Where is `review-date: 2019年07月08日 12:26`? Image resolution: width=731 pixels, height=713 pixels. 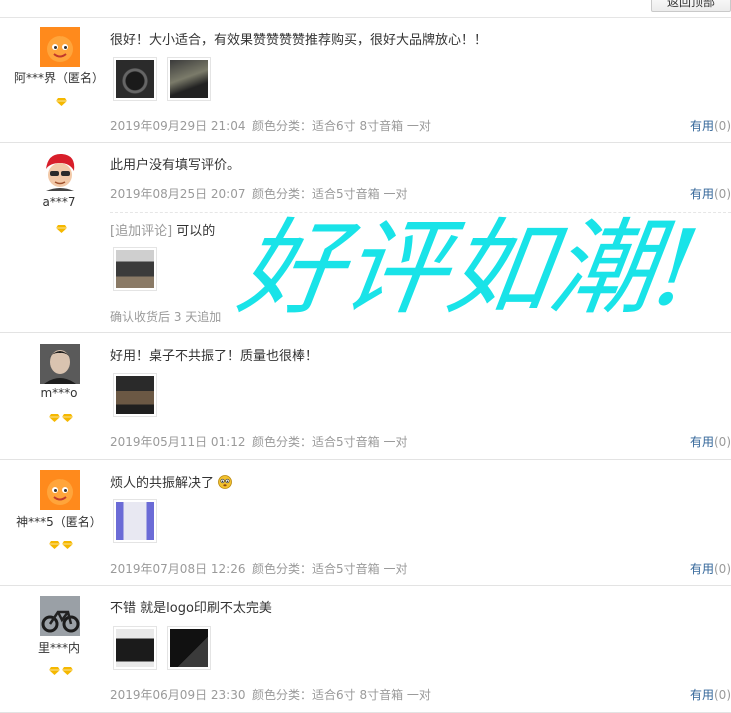
review-date: 2019年07月08日 12:26 is located at coordinates (178, 569).